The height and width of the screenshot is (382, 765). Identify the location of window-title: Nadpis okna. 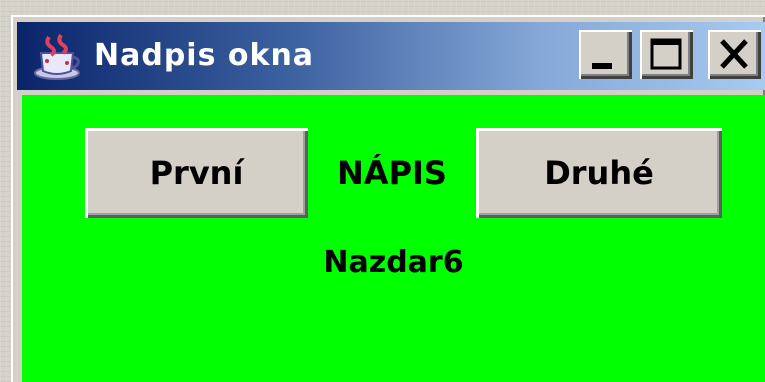
(204, 55).